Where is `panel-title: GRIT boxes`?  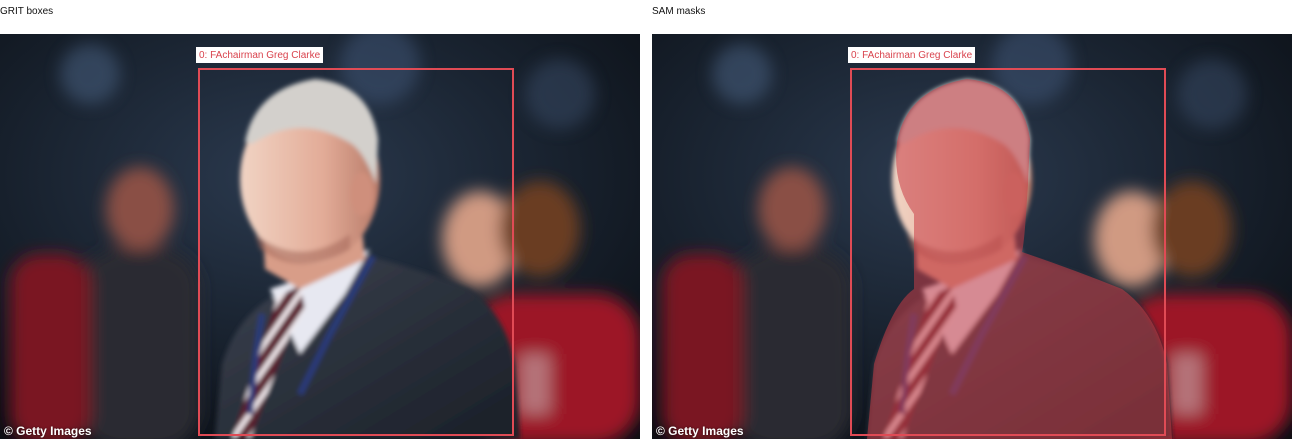
panel-title: GRIT boxes is located at coordinates (27, 11).